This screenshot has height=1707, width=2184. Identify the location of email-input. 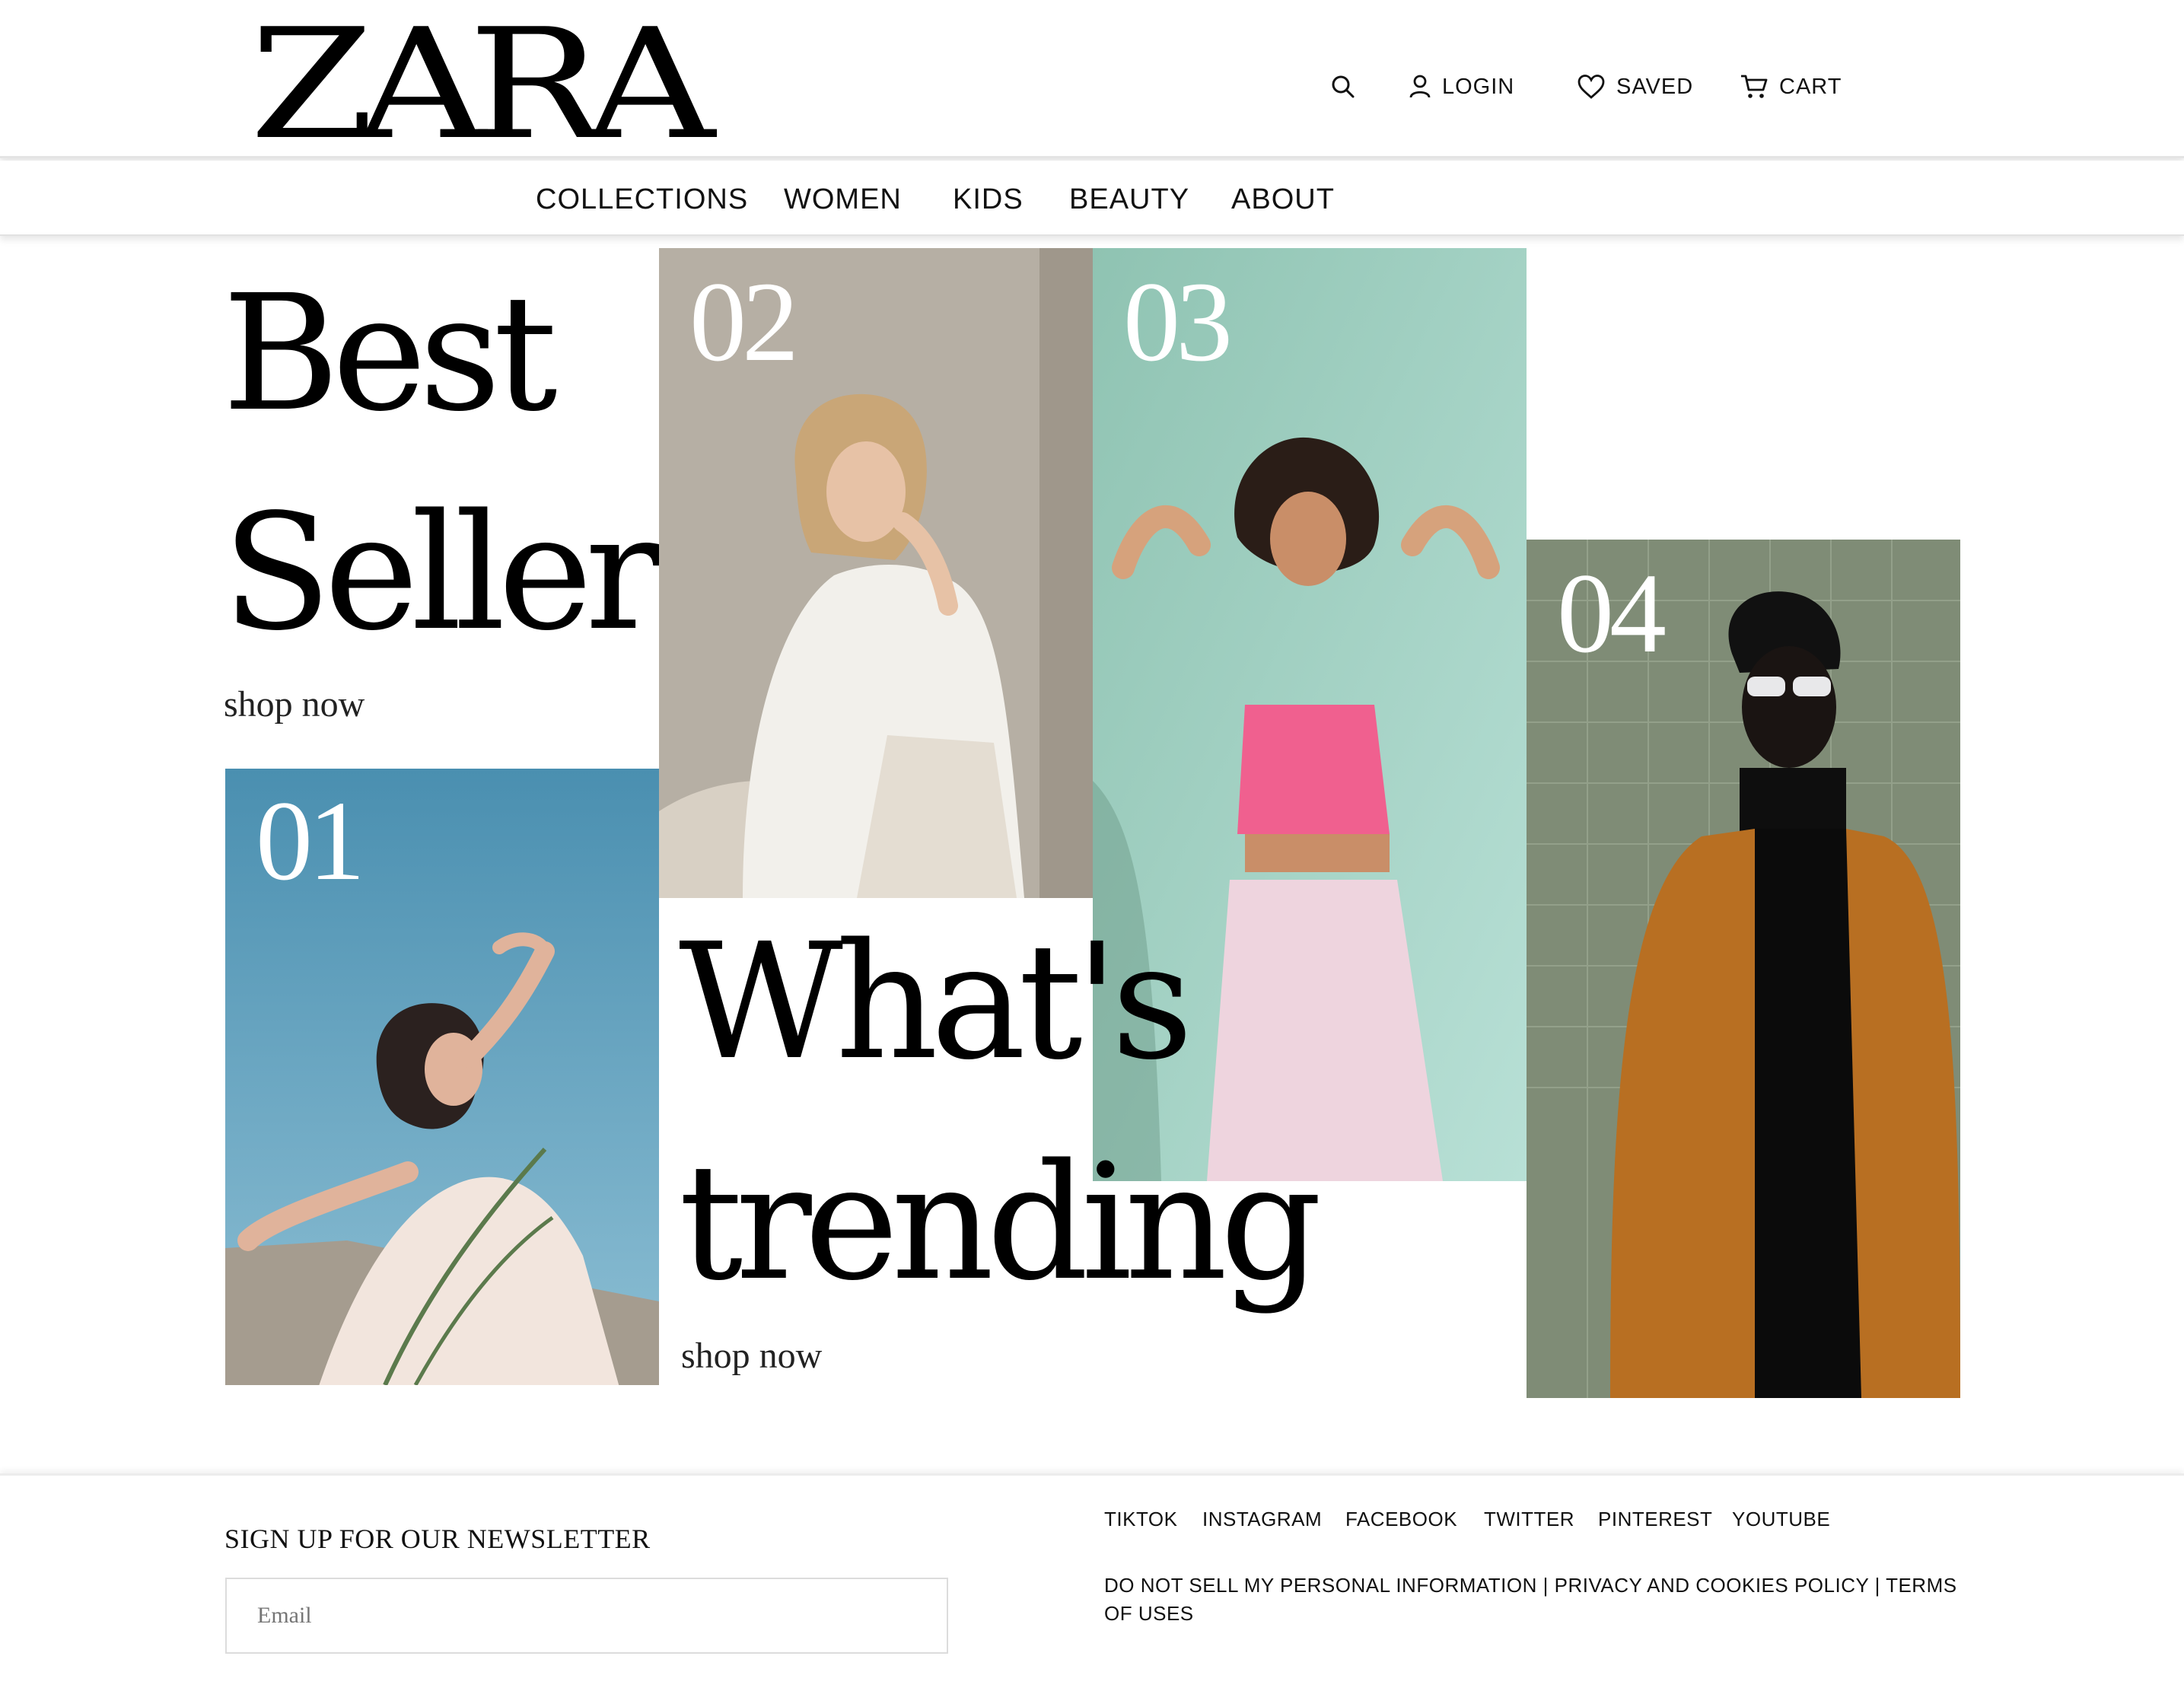
(586, 1616).